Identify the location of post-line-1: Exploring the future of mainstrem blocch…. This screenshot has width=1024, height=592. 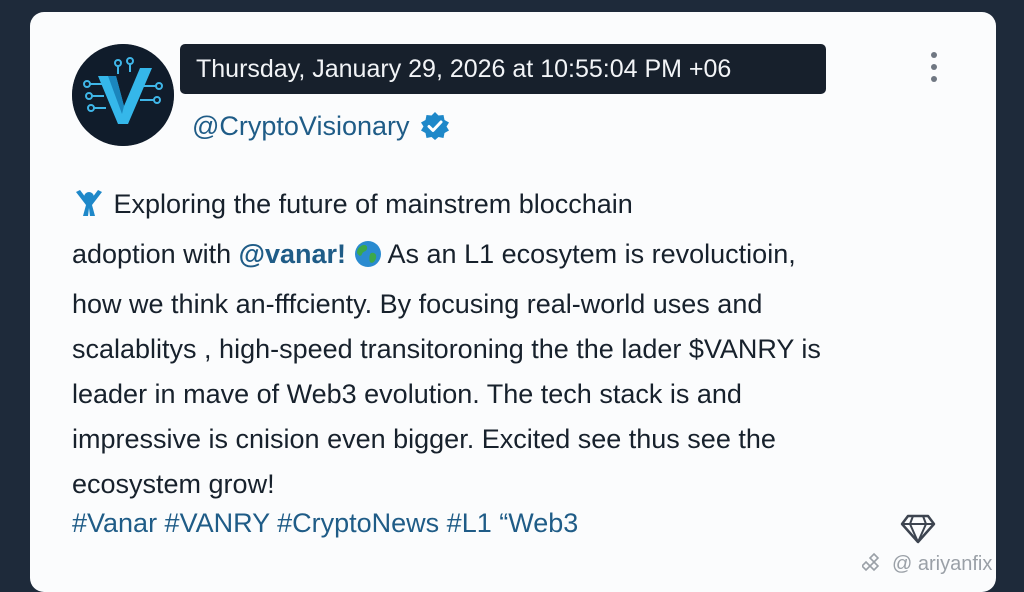
(512, 207).